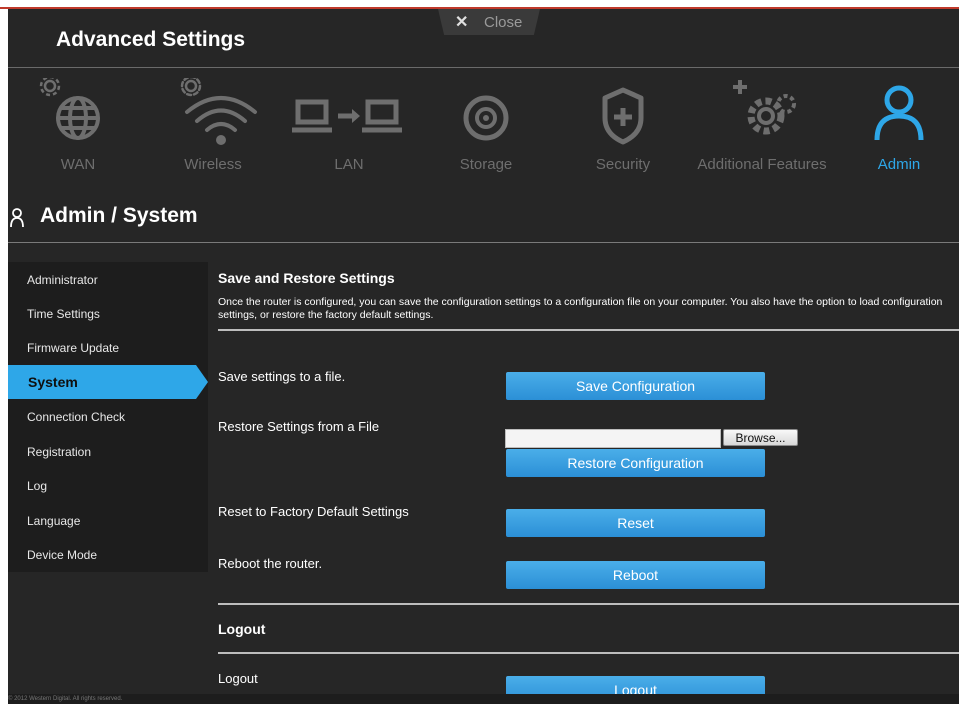 The height and width of the screenshot is (704, 959). Describe the element at coordinates (479, 8) in the screenshot. I see `window-top-border` at that location.